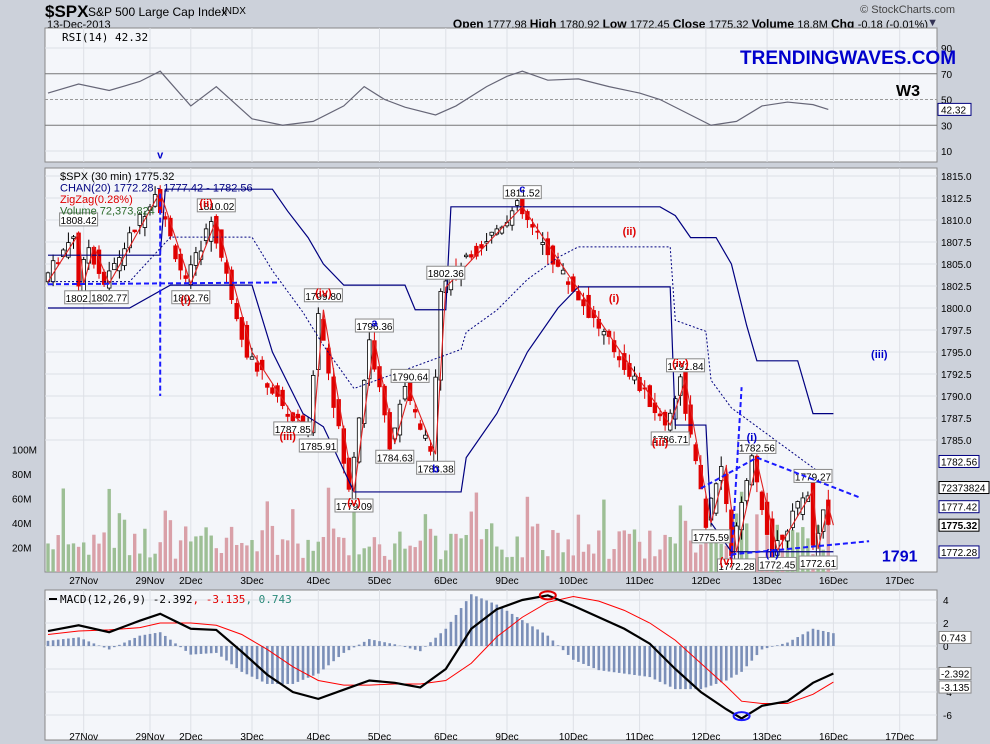  Describe the element at coordinates (169, 599) in the screenshot. I see `macd-legend-macd: -2.392` at that location.